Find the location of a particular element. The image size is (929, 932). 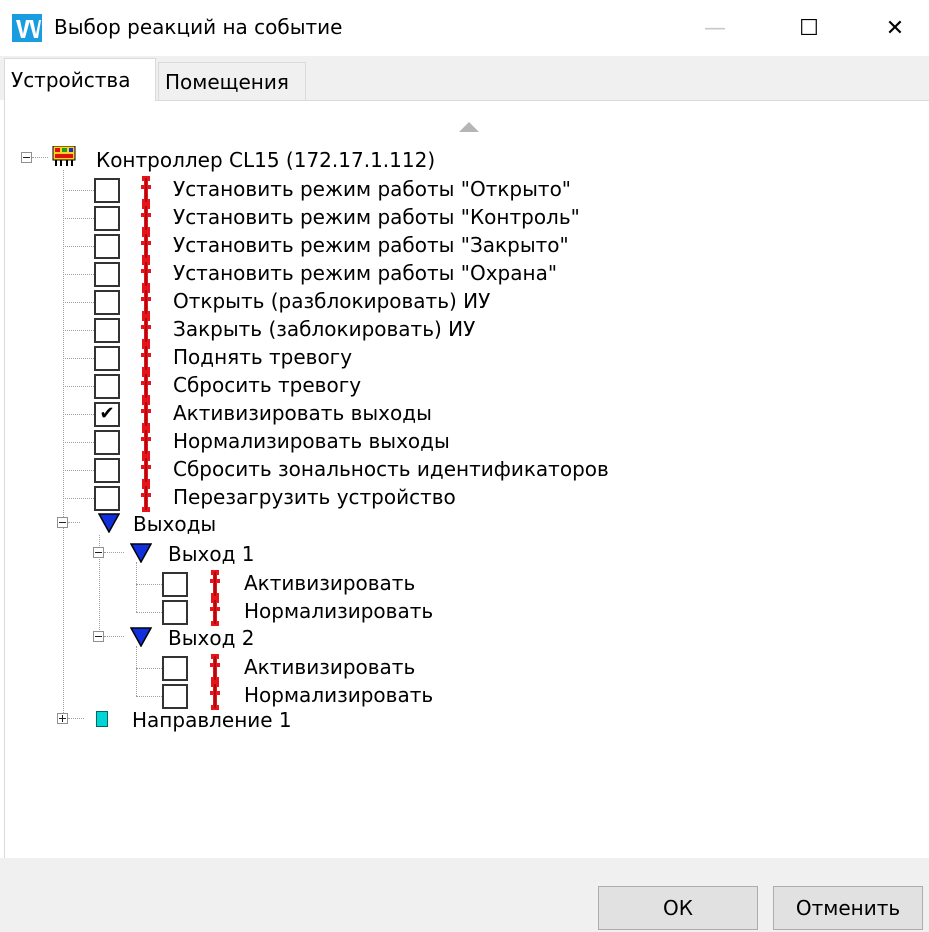

minimize-button: — is located at coordinates (715, 28).